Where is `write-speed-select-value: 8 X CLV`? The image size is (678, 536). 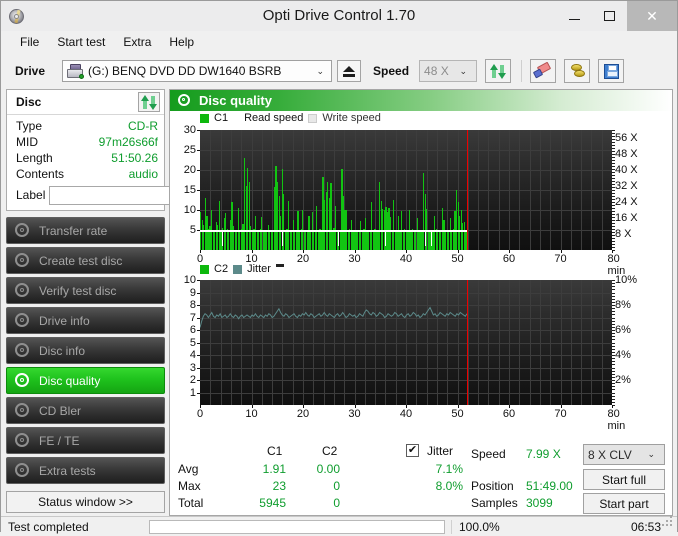 write-speed-select-value: 8 X CLV is located at coordinates (610, 454).